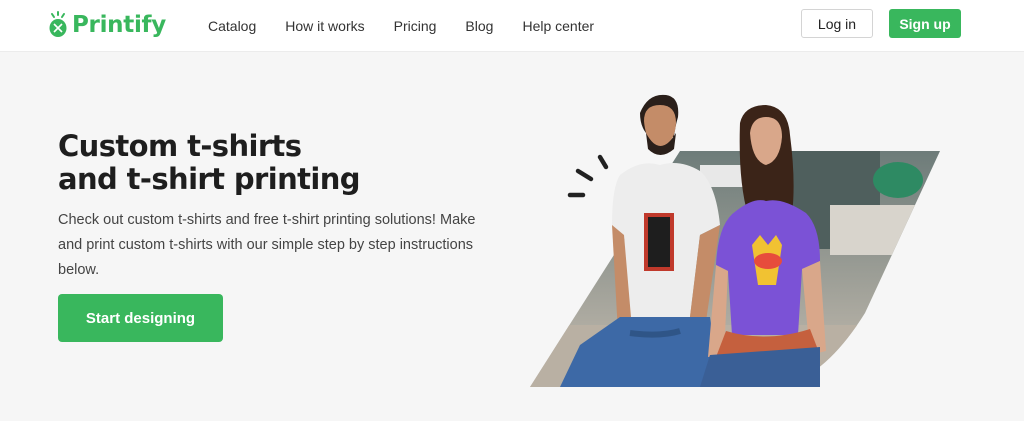  What do you see at coordinates (209, 179) in the screenshot?
I see `hero-title-line-2: and t-shirt printing` at bounding box center [209, 179].